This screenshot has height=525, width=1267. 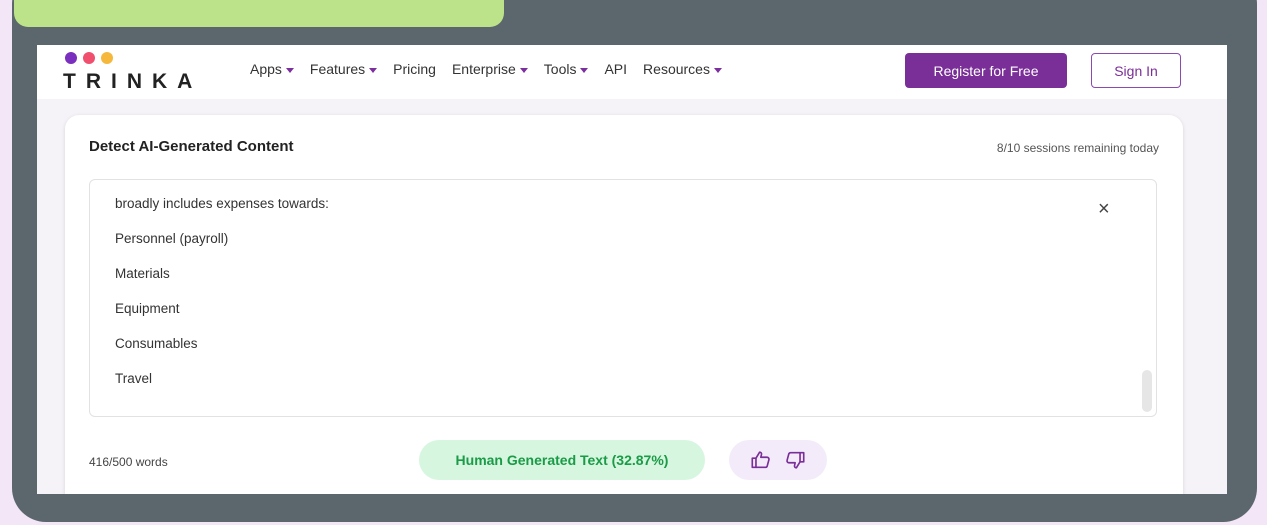 I want to click on logo-dots, so click(x=92, y=60).